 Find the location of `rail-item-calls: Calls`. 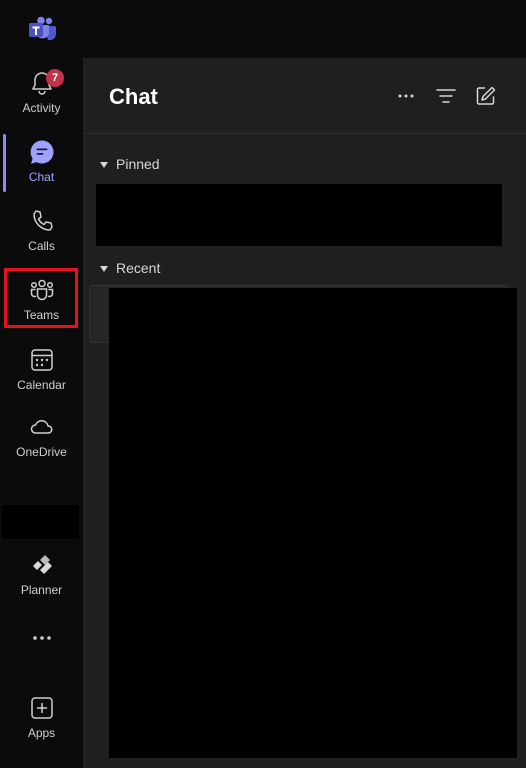

rail-item-calls: Calls is located at coordinates (41, 229).